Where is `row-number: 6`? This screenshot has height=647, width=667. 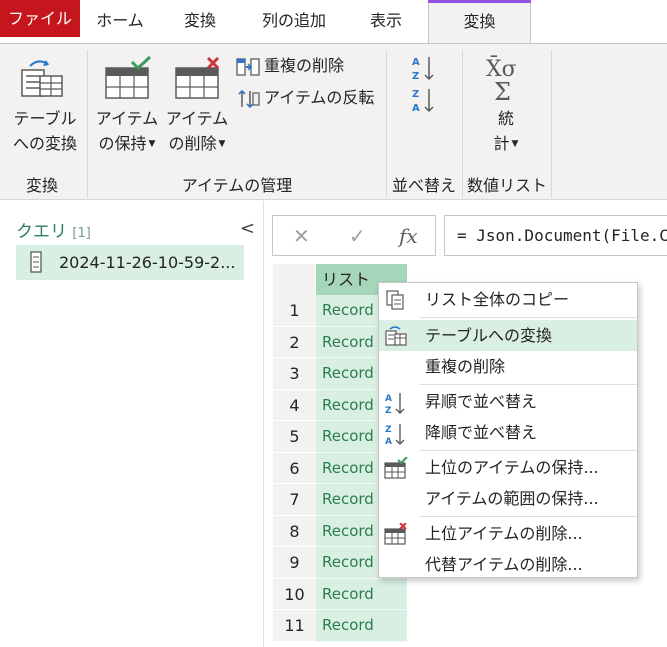
row-number: 6 is located at coordinates (294, 468).